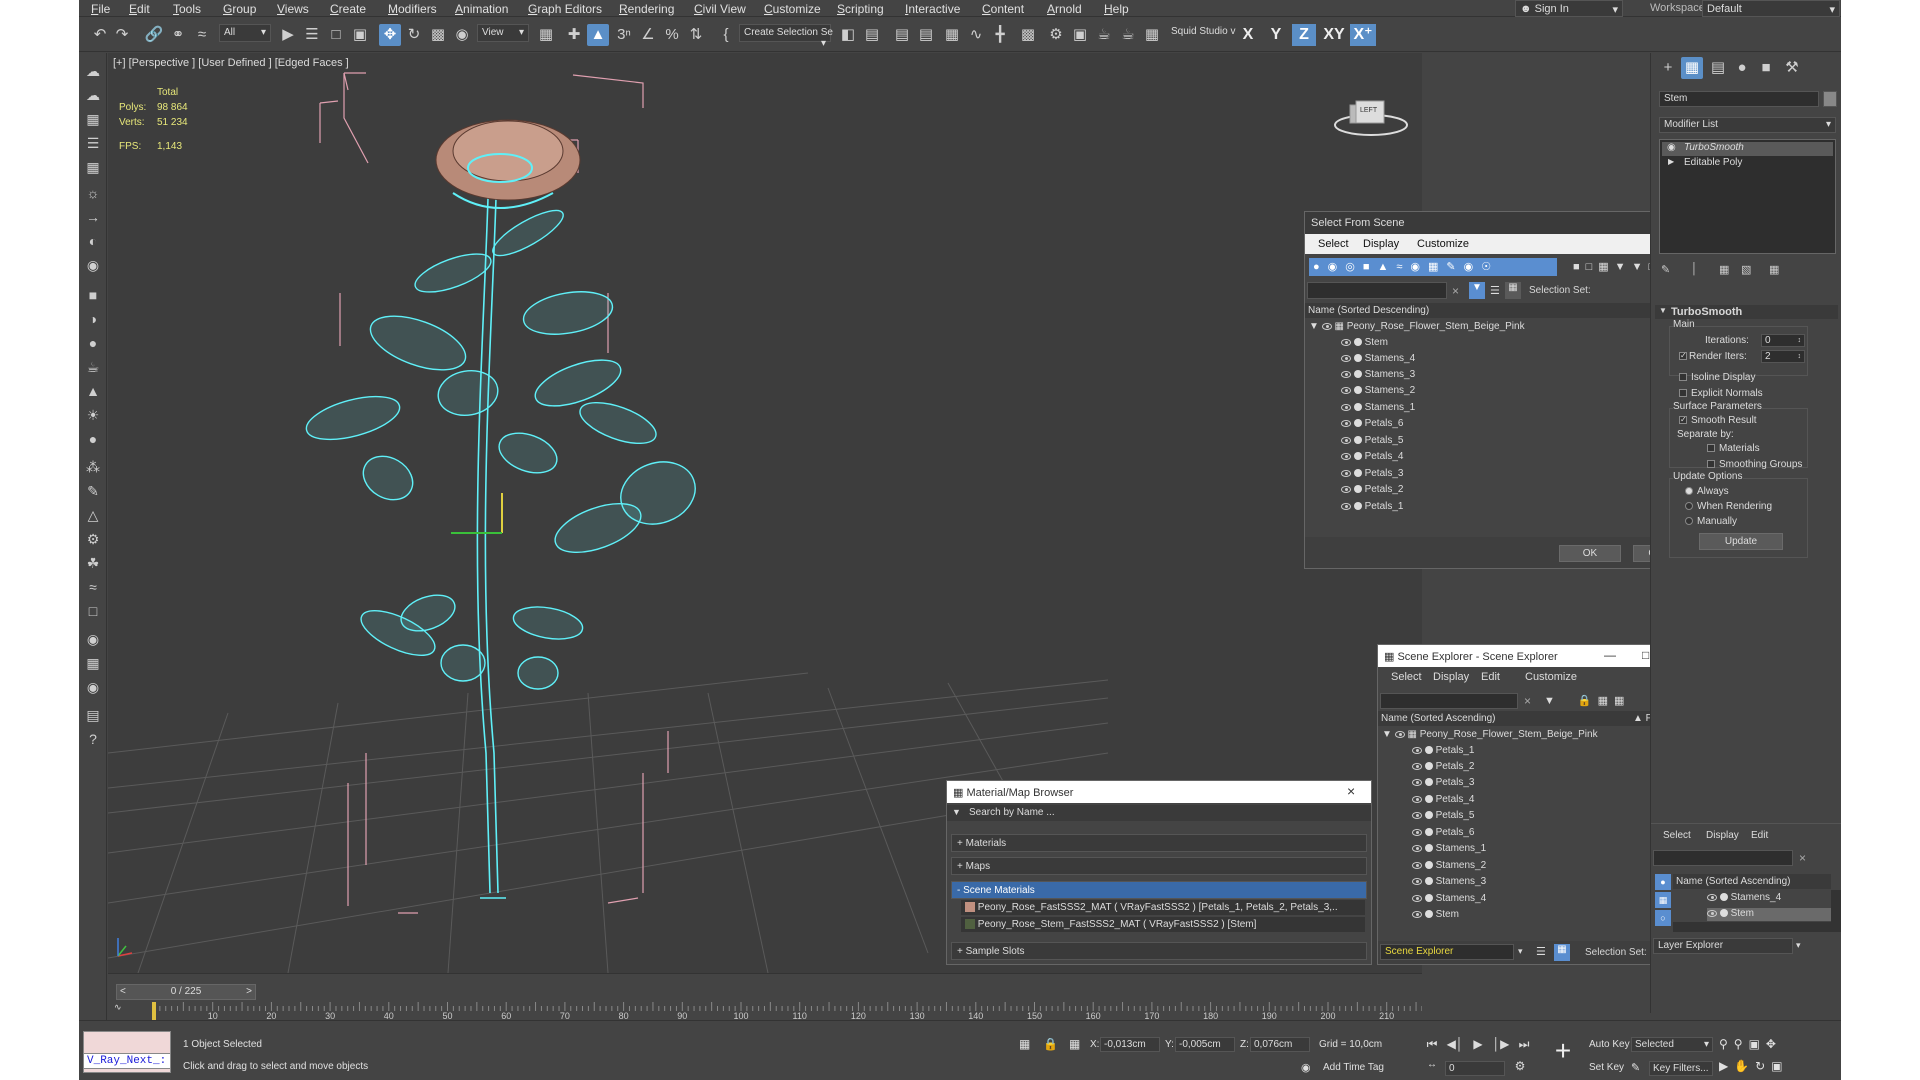  Describe the element at coordinates (118, 1007) in the screenshot. I see `curve-toggle-icon: ∿` at that location.